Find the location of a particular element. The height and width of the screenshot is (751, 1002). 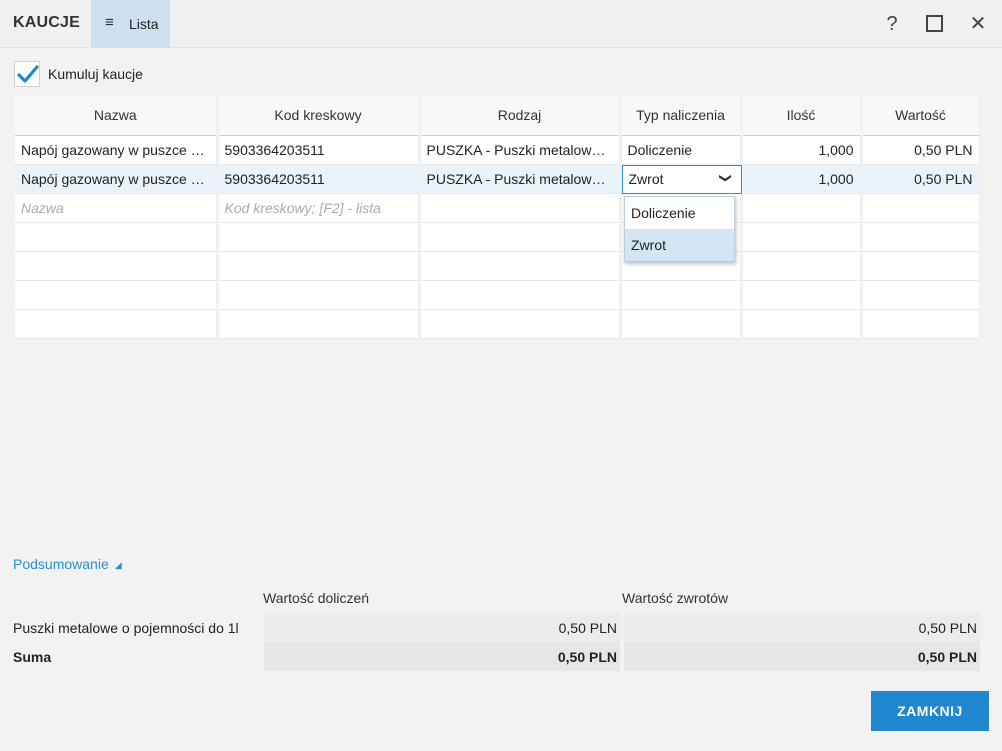

summary-row-zwroty: 0,50 PLN is located at coordinates (802, 627).